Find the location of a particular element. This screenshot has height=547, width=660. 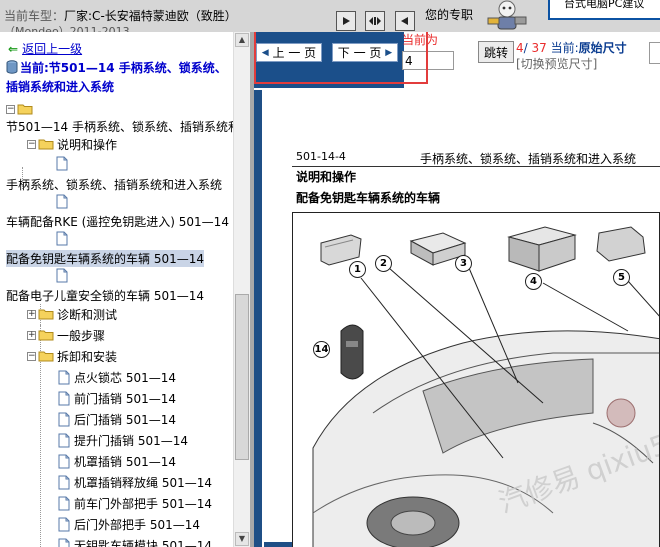

tree-item-label: 提升门插销 501—14 is located at coordinates (131, 440).